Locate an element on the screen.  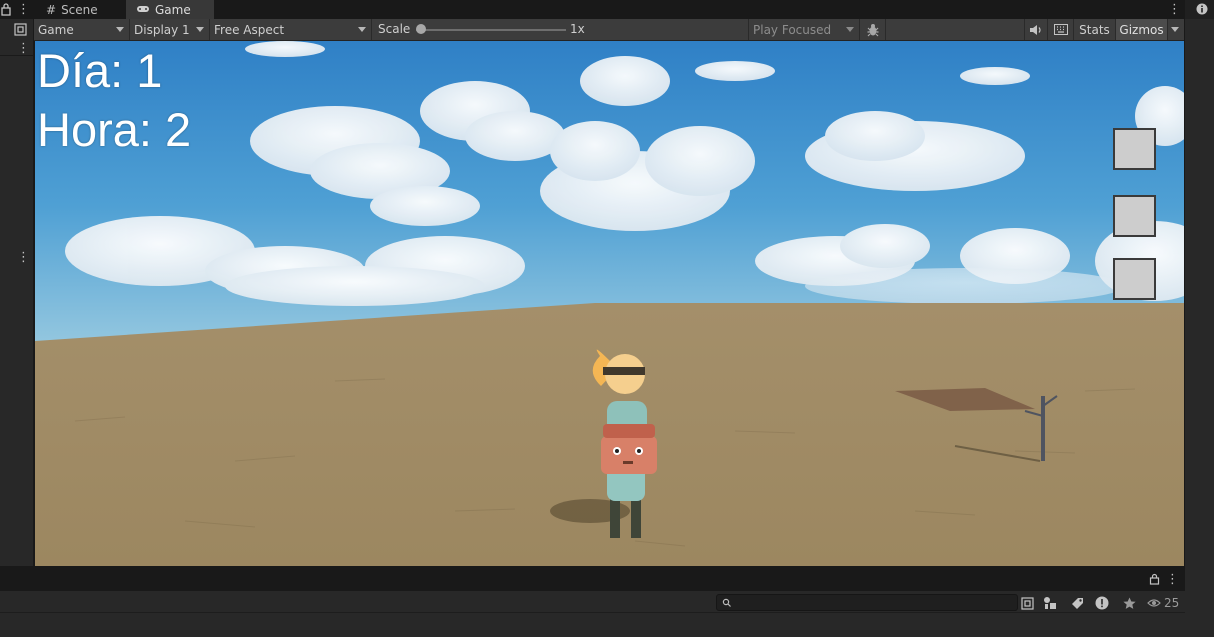
favorites-button is located at coordinates (1129, 603).